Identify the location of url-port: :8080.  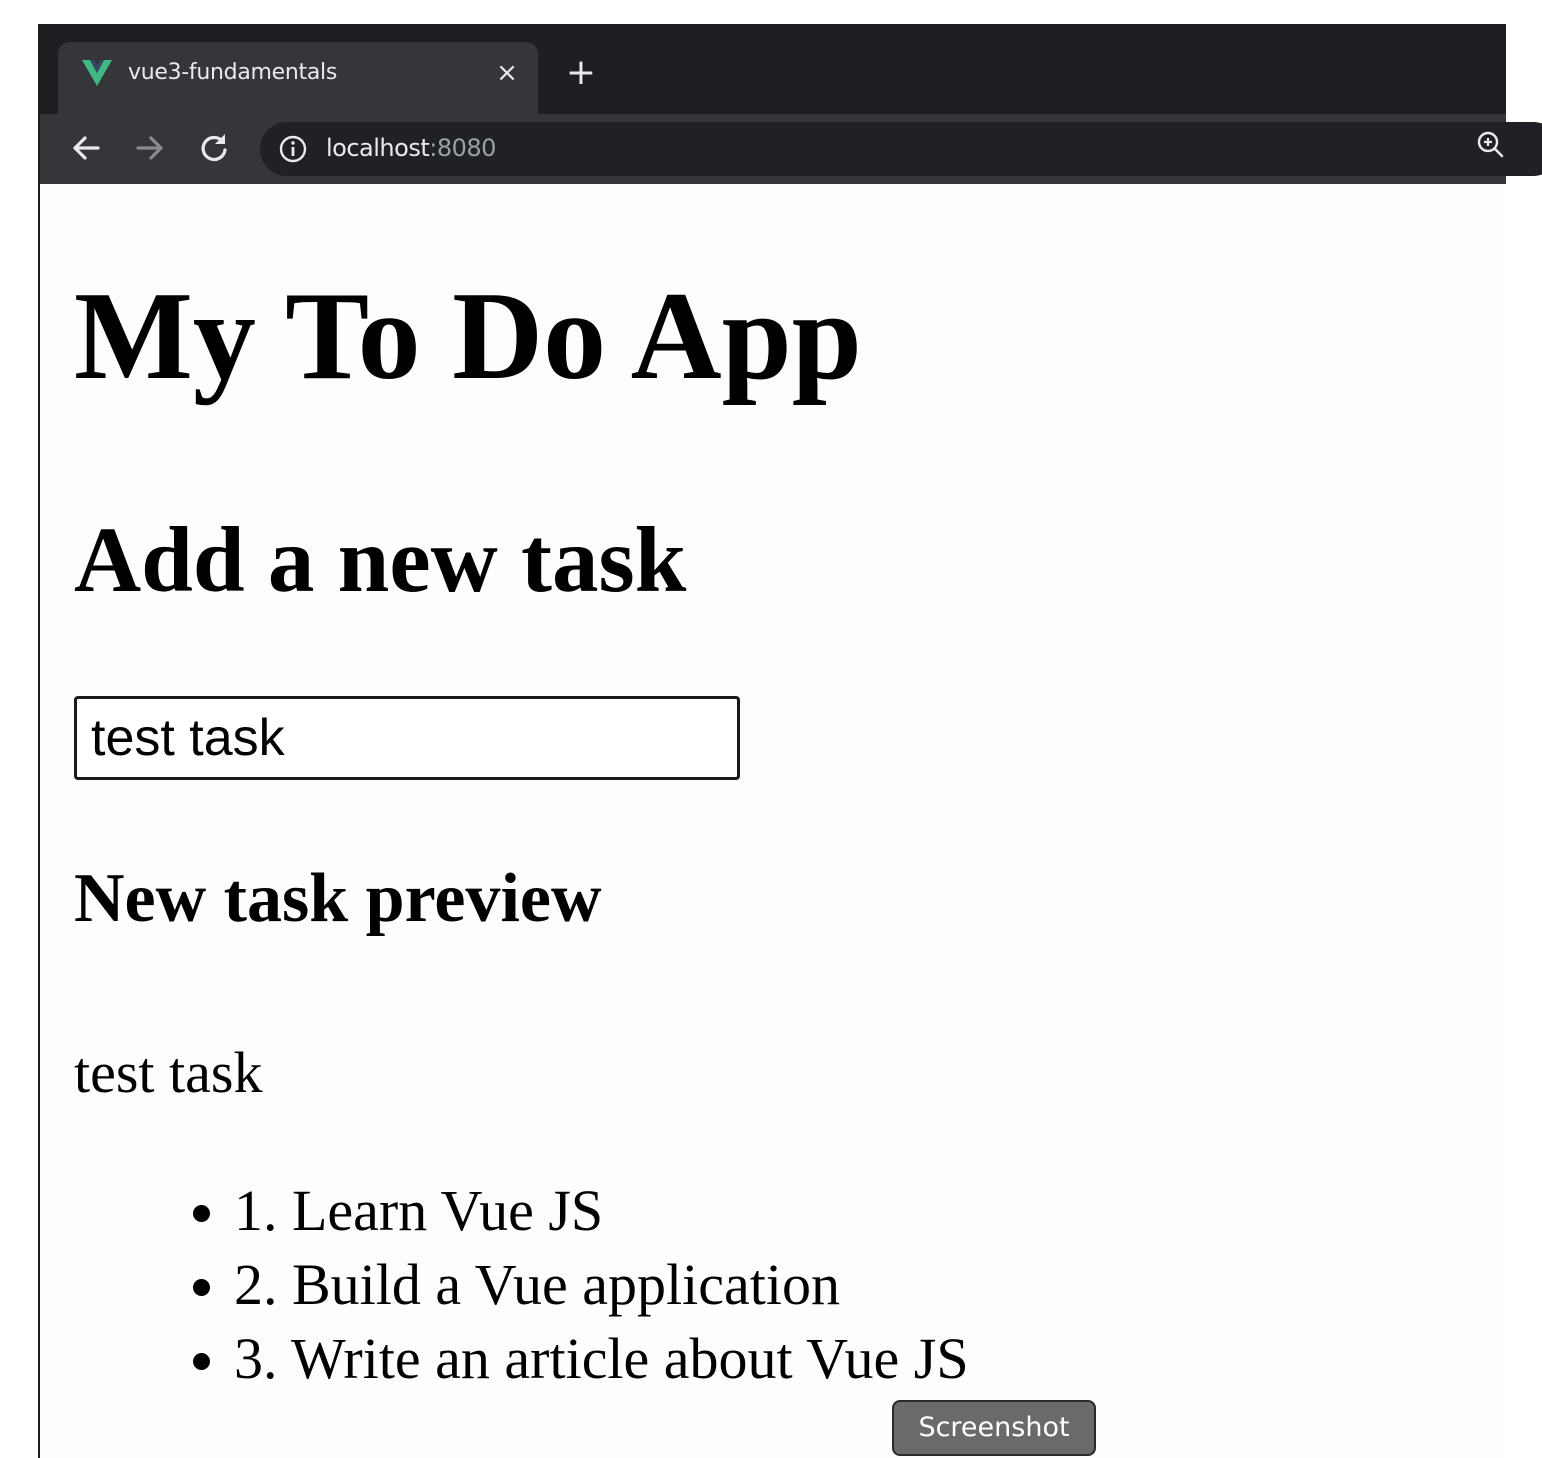
(462, 148).